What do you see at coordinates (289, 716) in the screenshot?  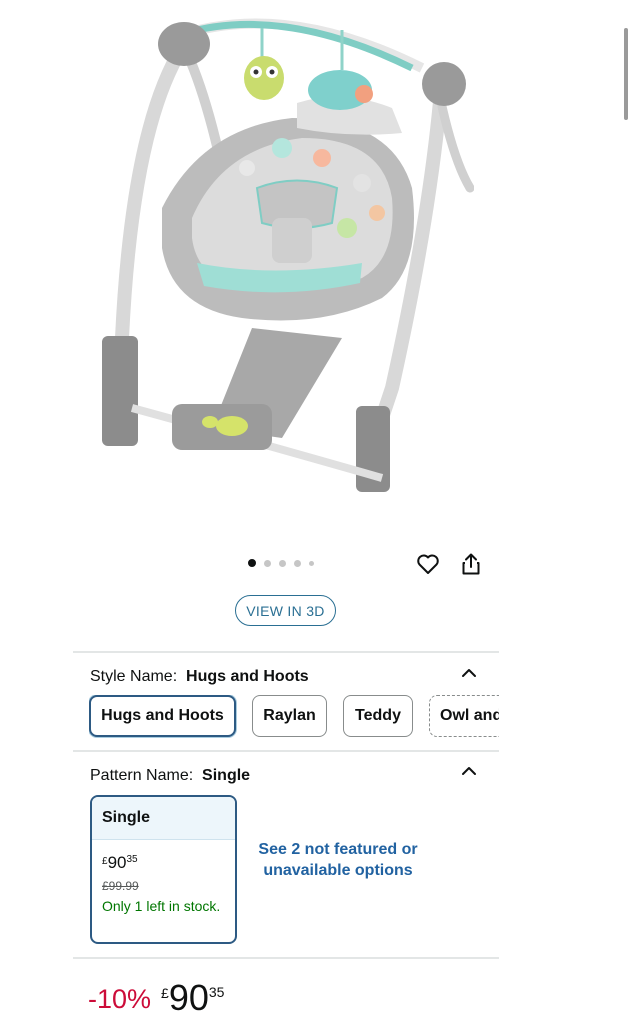 I see `style-option-raylan: Raylan` at bounding box center [289, 716].